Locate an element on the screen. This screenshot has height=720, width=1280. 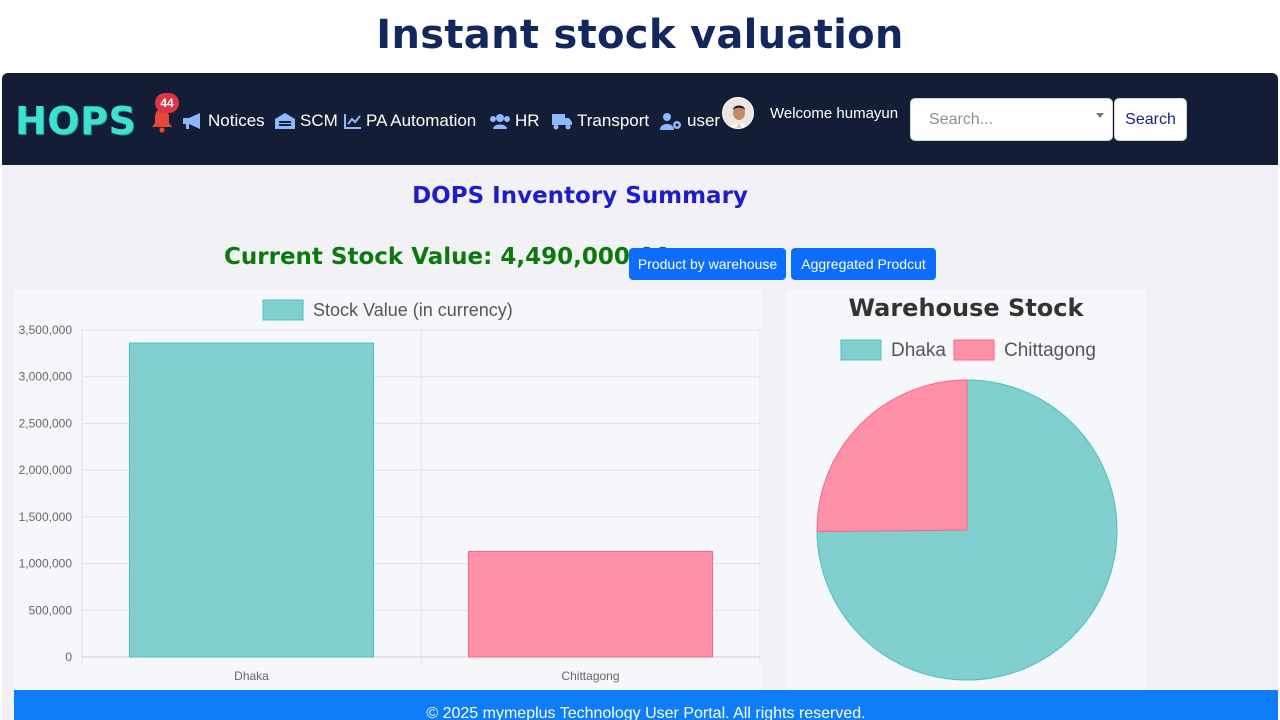
x-tick-label: Dhaka is located at coordinates (251, 676).